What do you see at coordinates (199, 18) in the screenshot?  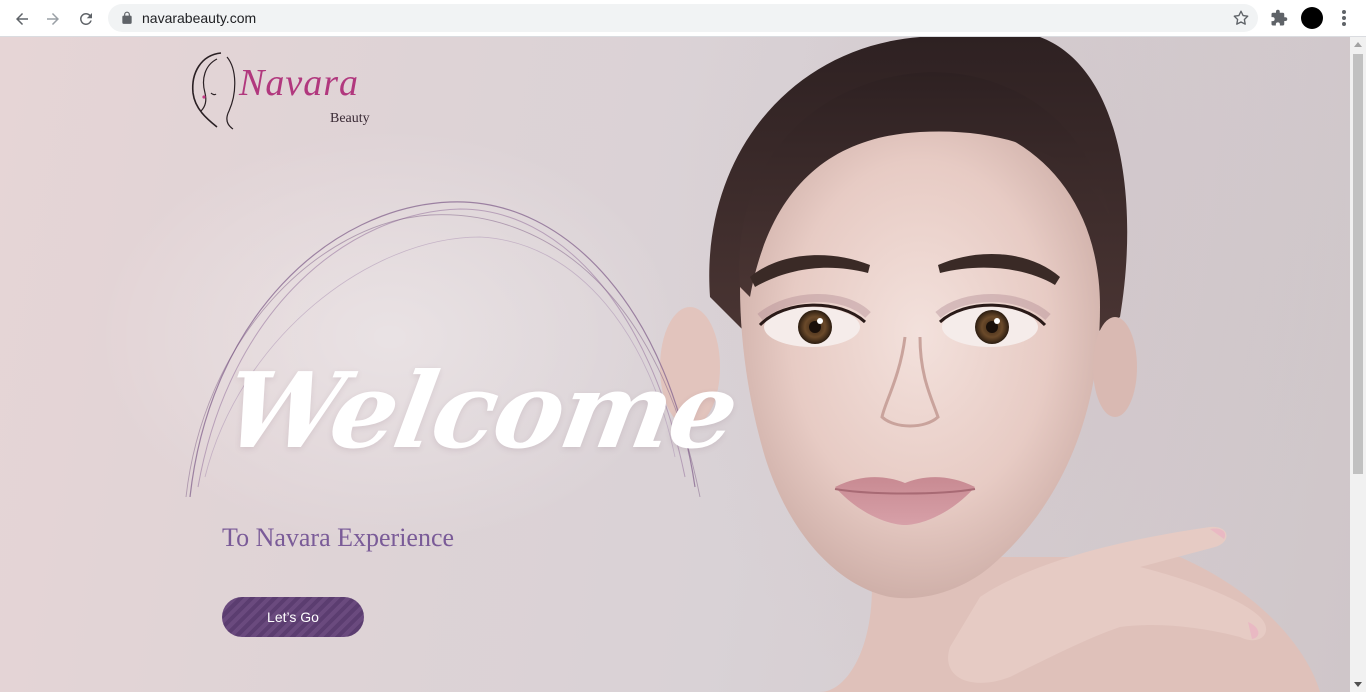 I see `url-text: navarabeauty.com` at bounding box center [199, 18].